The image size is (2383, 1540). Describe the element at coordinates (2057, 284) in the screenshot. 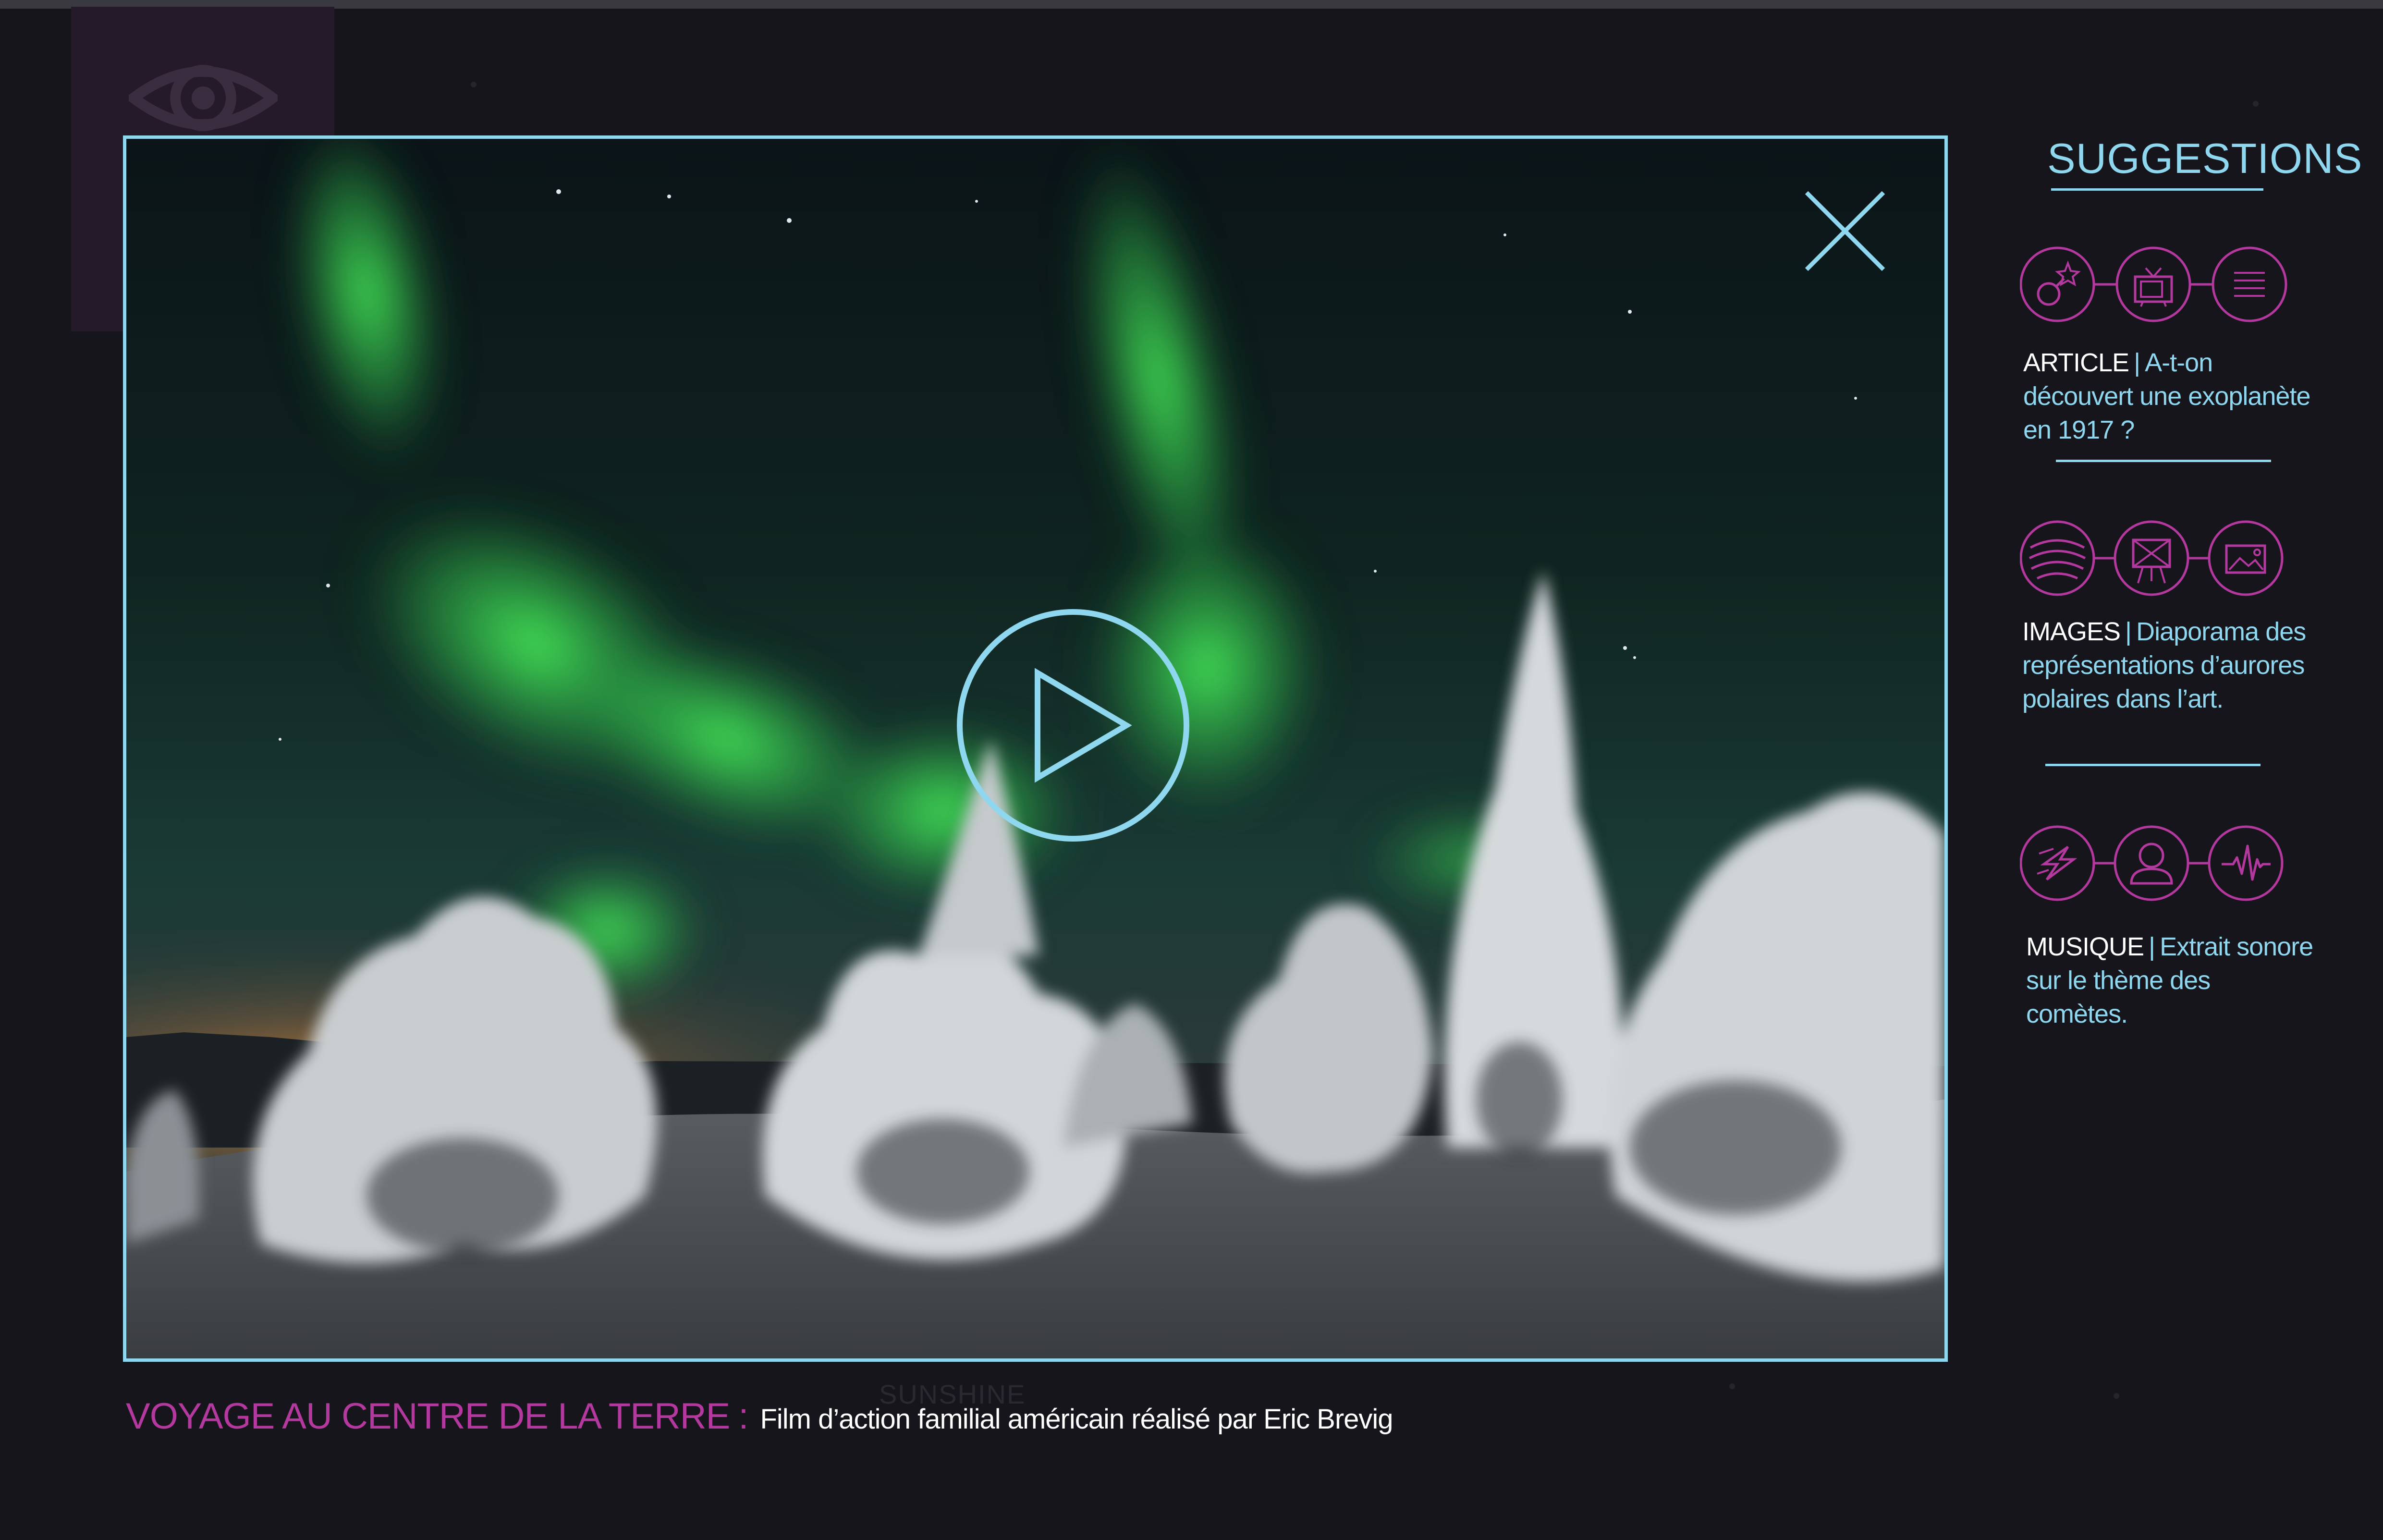

I see `planet-icon` at that location.